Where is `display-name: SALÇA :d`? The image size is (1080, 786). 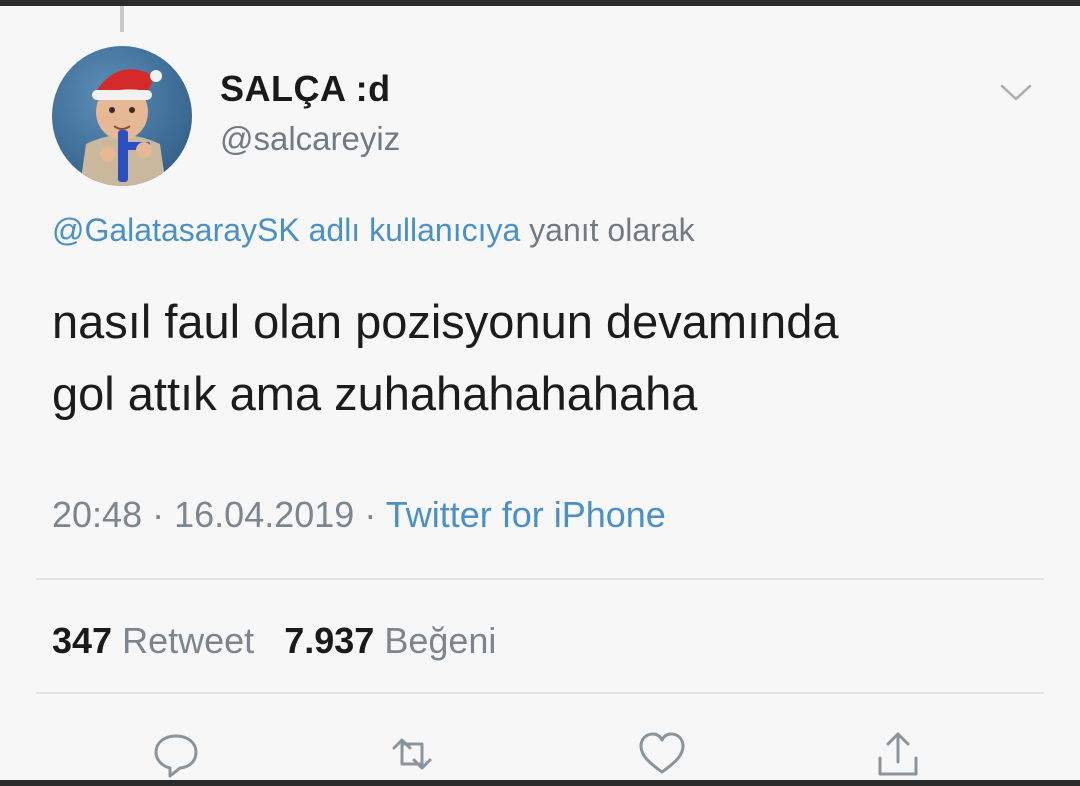
display-name: SALÇA :d is located at coordinates (305, 89).